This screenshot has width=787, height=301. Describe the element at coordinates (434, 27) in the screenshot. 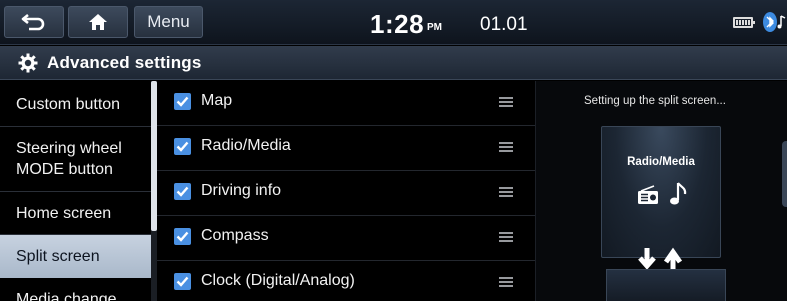

I see `clock-ampm: PM` at that location.